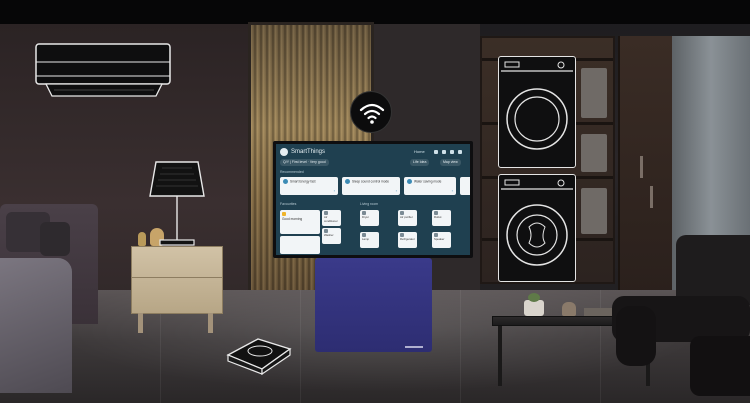 This screenshot has height=403, width=750. Describe the element at coordinates (500, 356) in the screenshot. I see `table-leg` at that location.